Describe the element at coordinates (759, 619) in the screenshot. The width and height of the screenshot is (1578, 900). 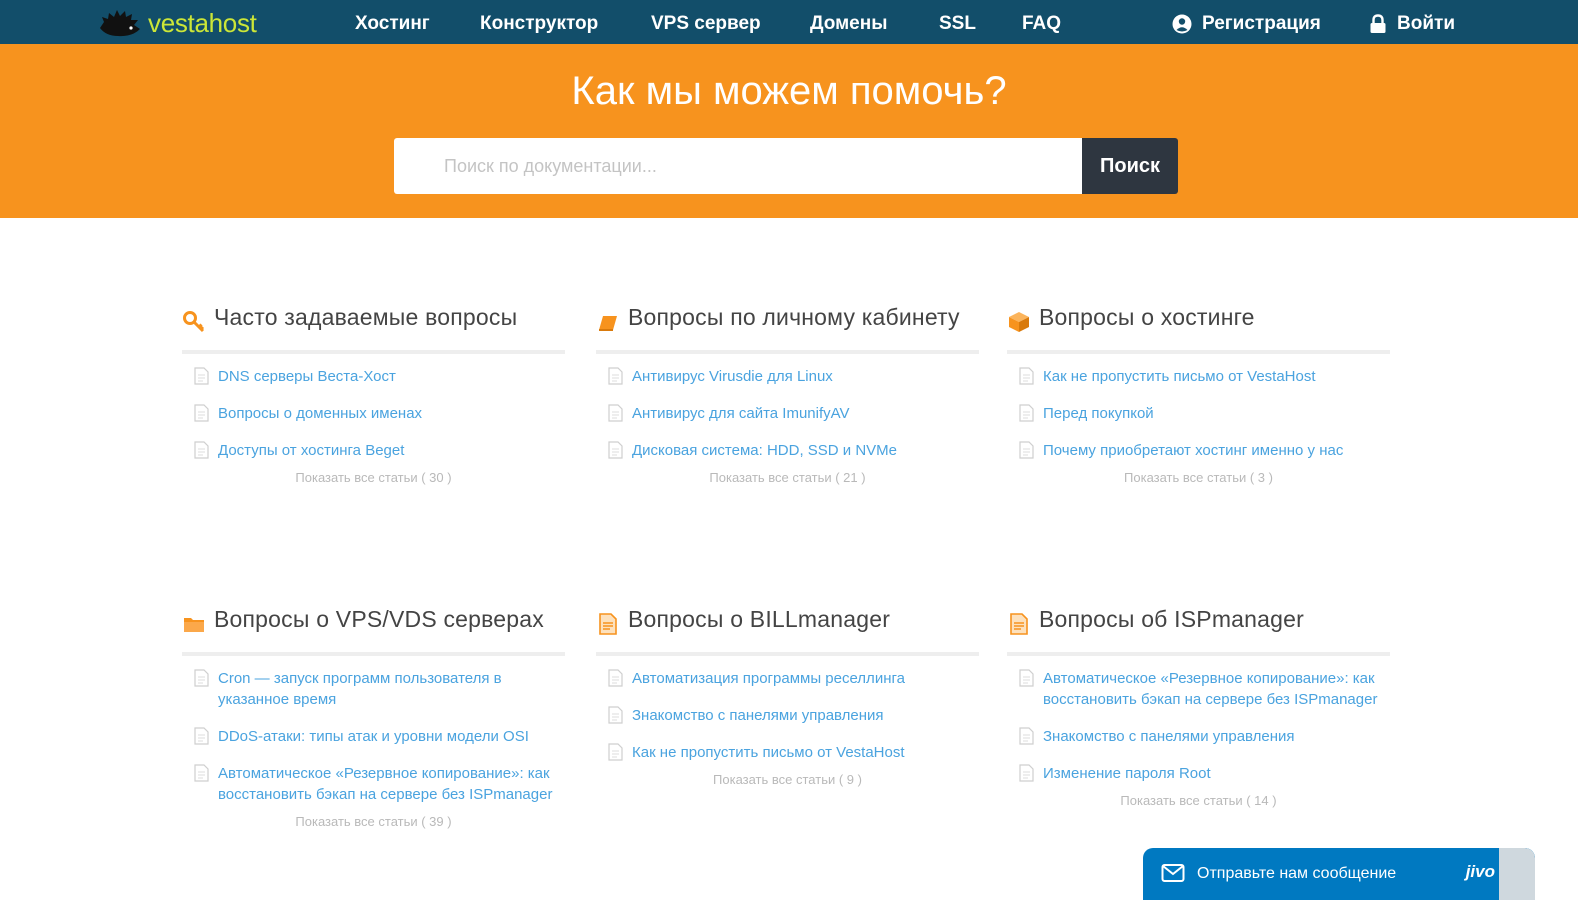
I see `category-title: Вопросы о BILLmanager` at that location.